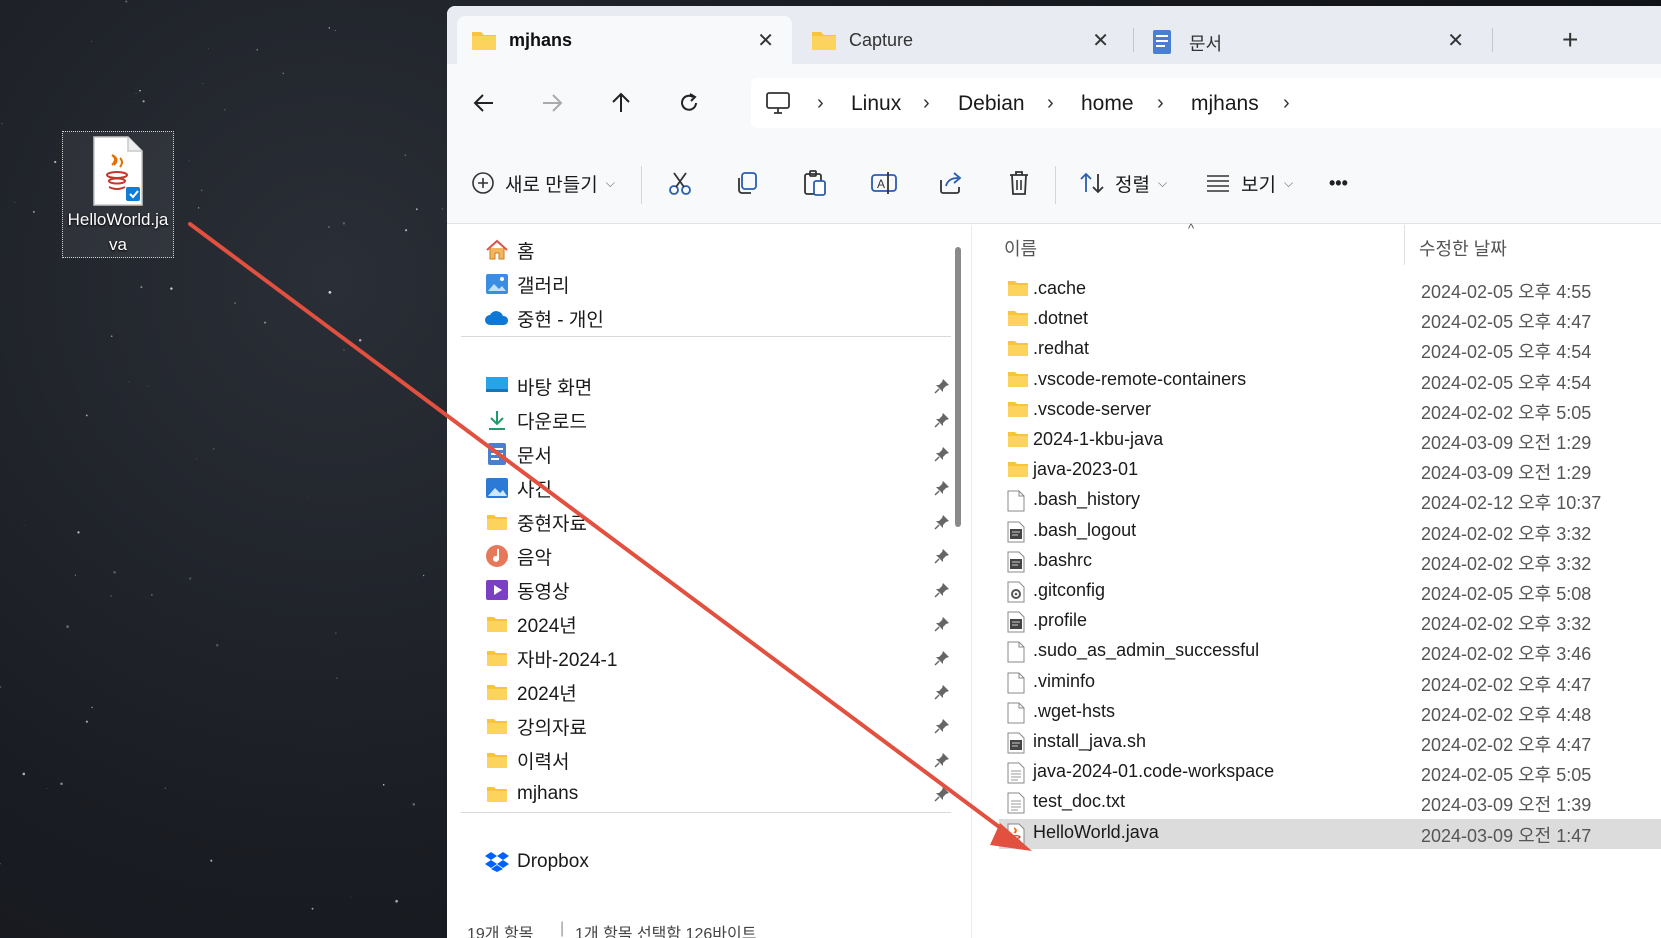  I want to click on file-row: 2024-1-kbu-java 2024-03-09 오전 1:29, so click(1330, 441).